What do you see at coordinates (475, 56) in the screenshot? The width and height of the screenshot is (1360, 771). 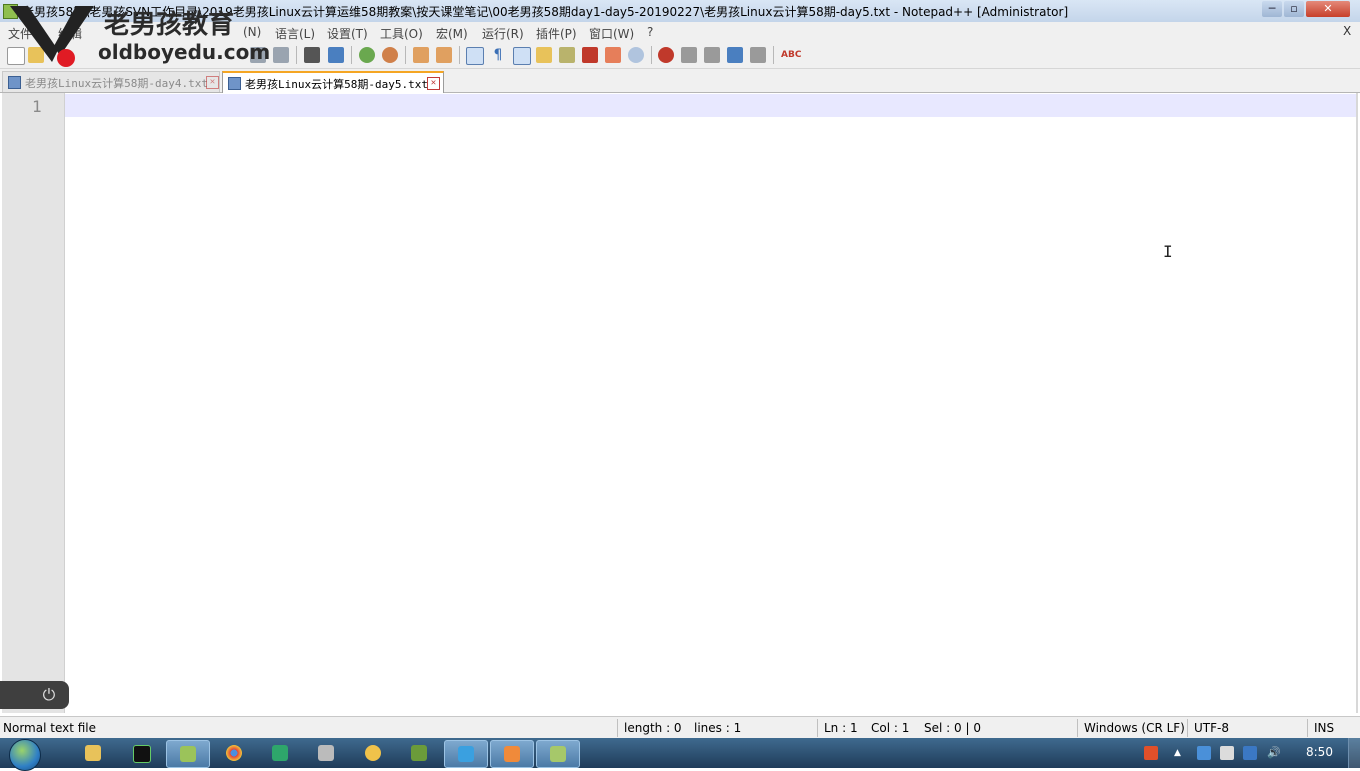 I see `word-wrap-icon` at bounding box center [475, 56].